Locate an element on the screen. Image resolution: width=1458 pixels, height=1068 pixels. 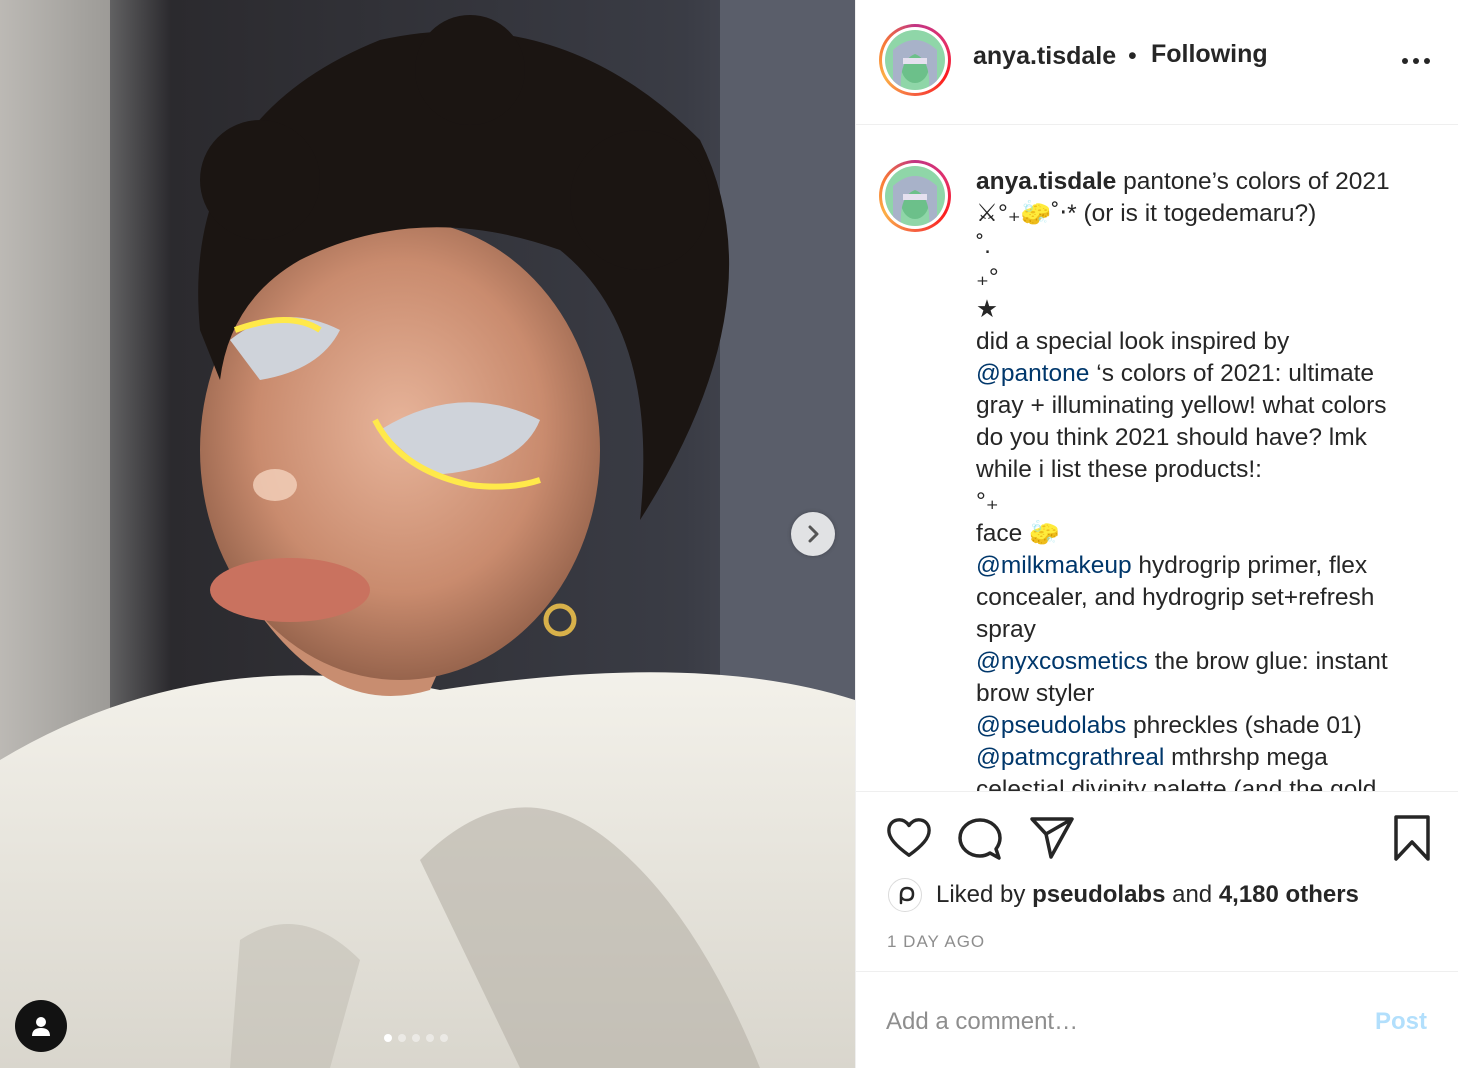
add-comment-bar: Post is located at coordinates (1157, 1019).